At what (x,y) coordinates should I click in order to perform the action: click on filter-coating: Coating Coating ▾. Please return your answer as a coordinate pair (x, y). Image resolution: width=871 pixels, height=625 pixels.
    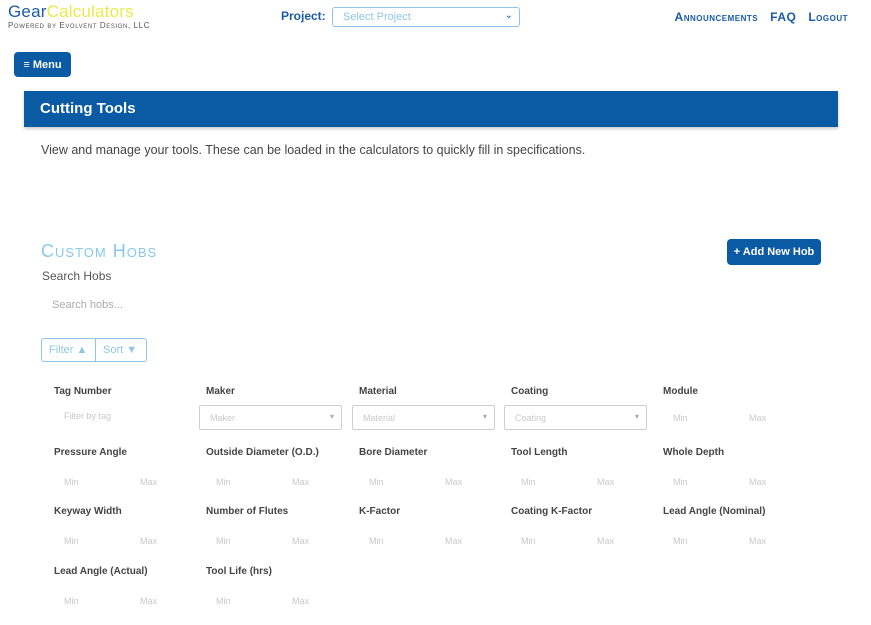
    Looking at the image, I should click on (583, 408).